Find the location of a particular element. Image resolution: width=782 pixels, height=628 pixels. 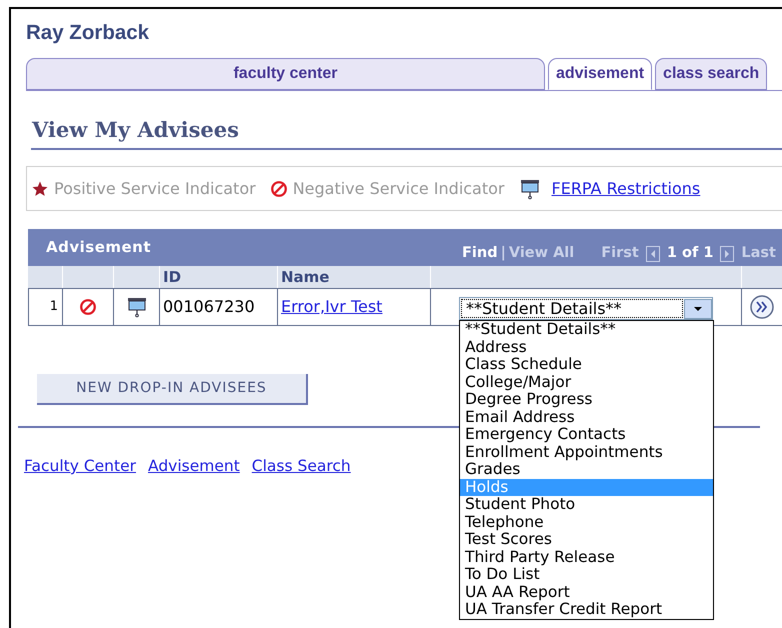

details-dropdown: **Student Details** is located at coordinates (586, 308).